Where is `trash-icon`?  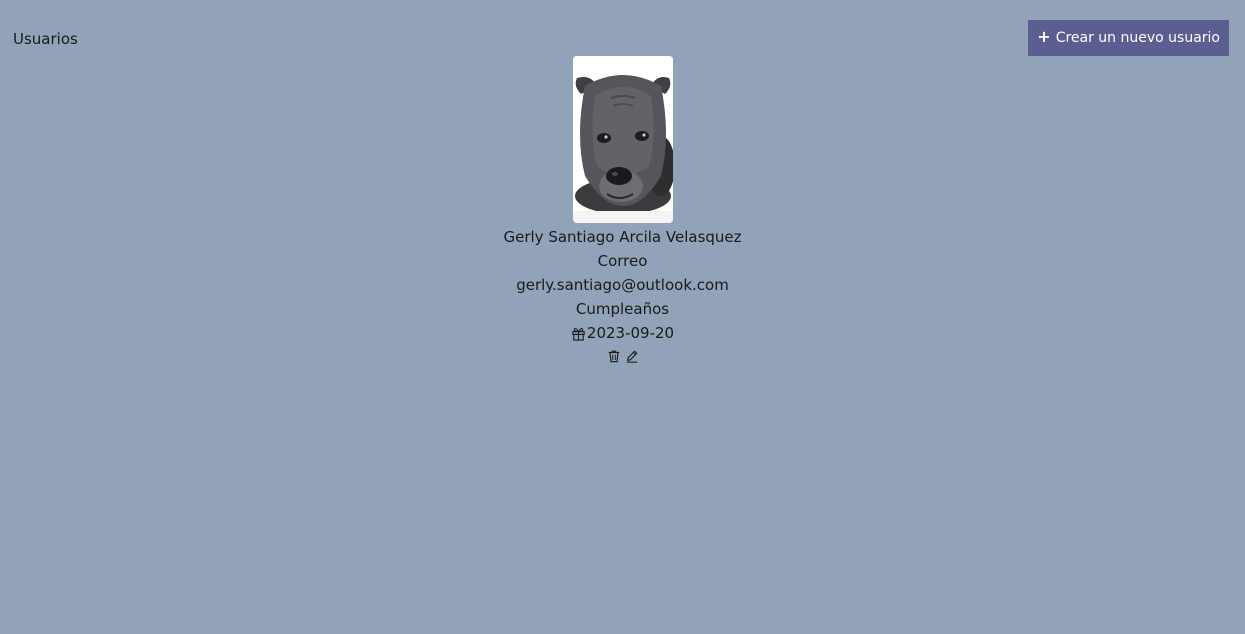
trash-icon is located at coordinates (614, 356).